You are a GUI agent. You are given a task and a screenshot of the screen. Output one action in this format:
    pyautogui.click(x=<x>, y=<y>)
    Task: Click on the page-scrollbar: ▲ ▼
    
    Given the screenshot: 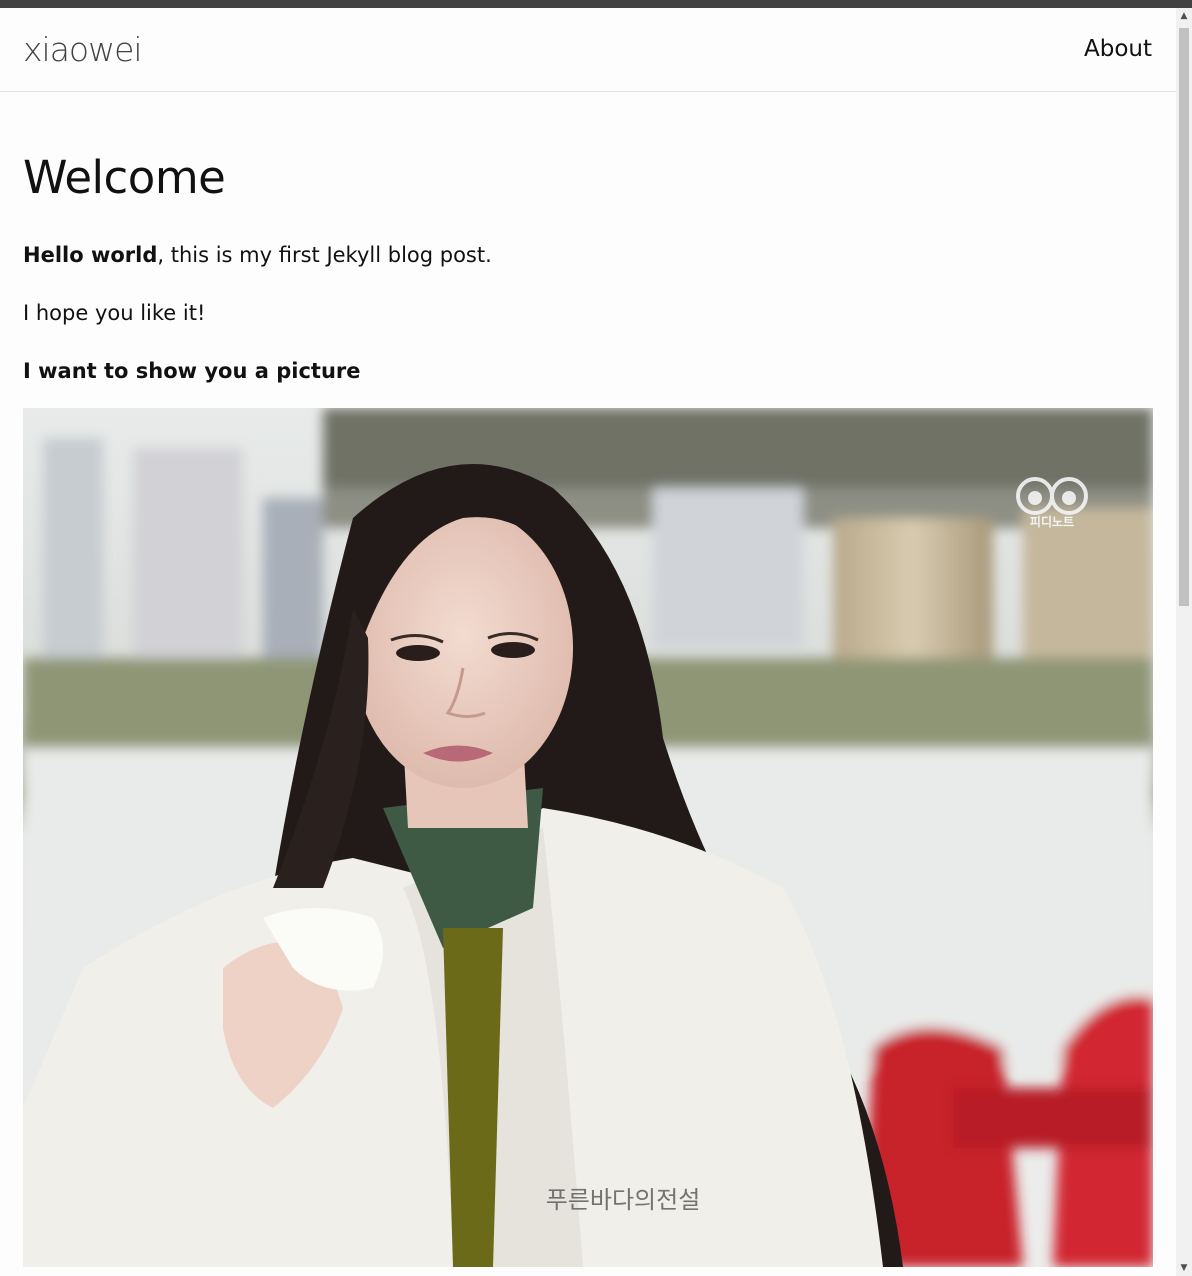 What is the action you would take?
    pyautogui.click(x=1184, y=642)
    